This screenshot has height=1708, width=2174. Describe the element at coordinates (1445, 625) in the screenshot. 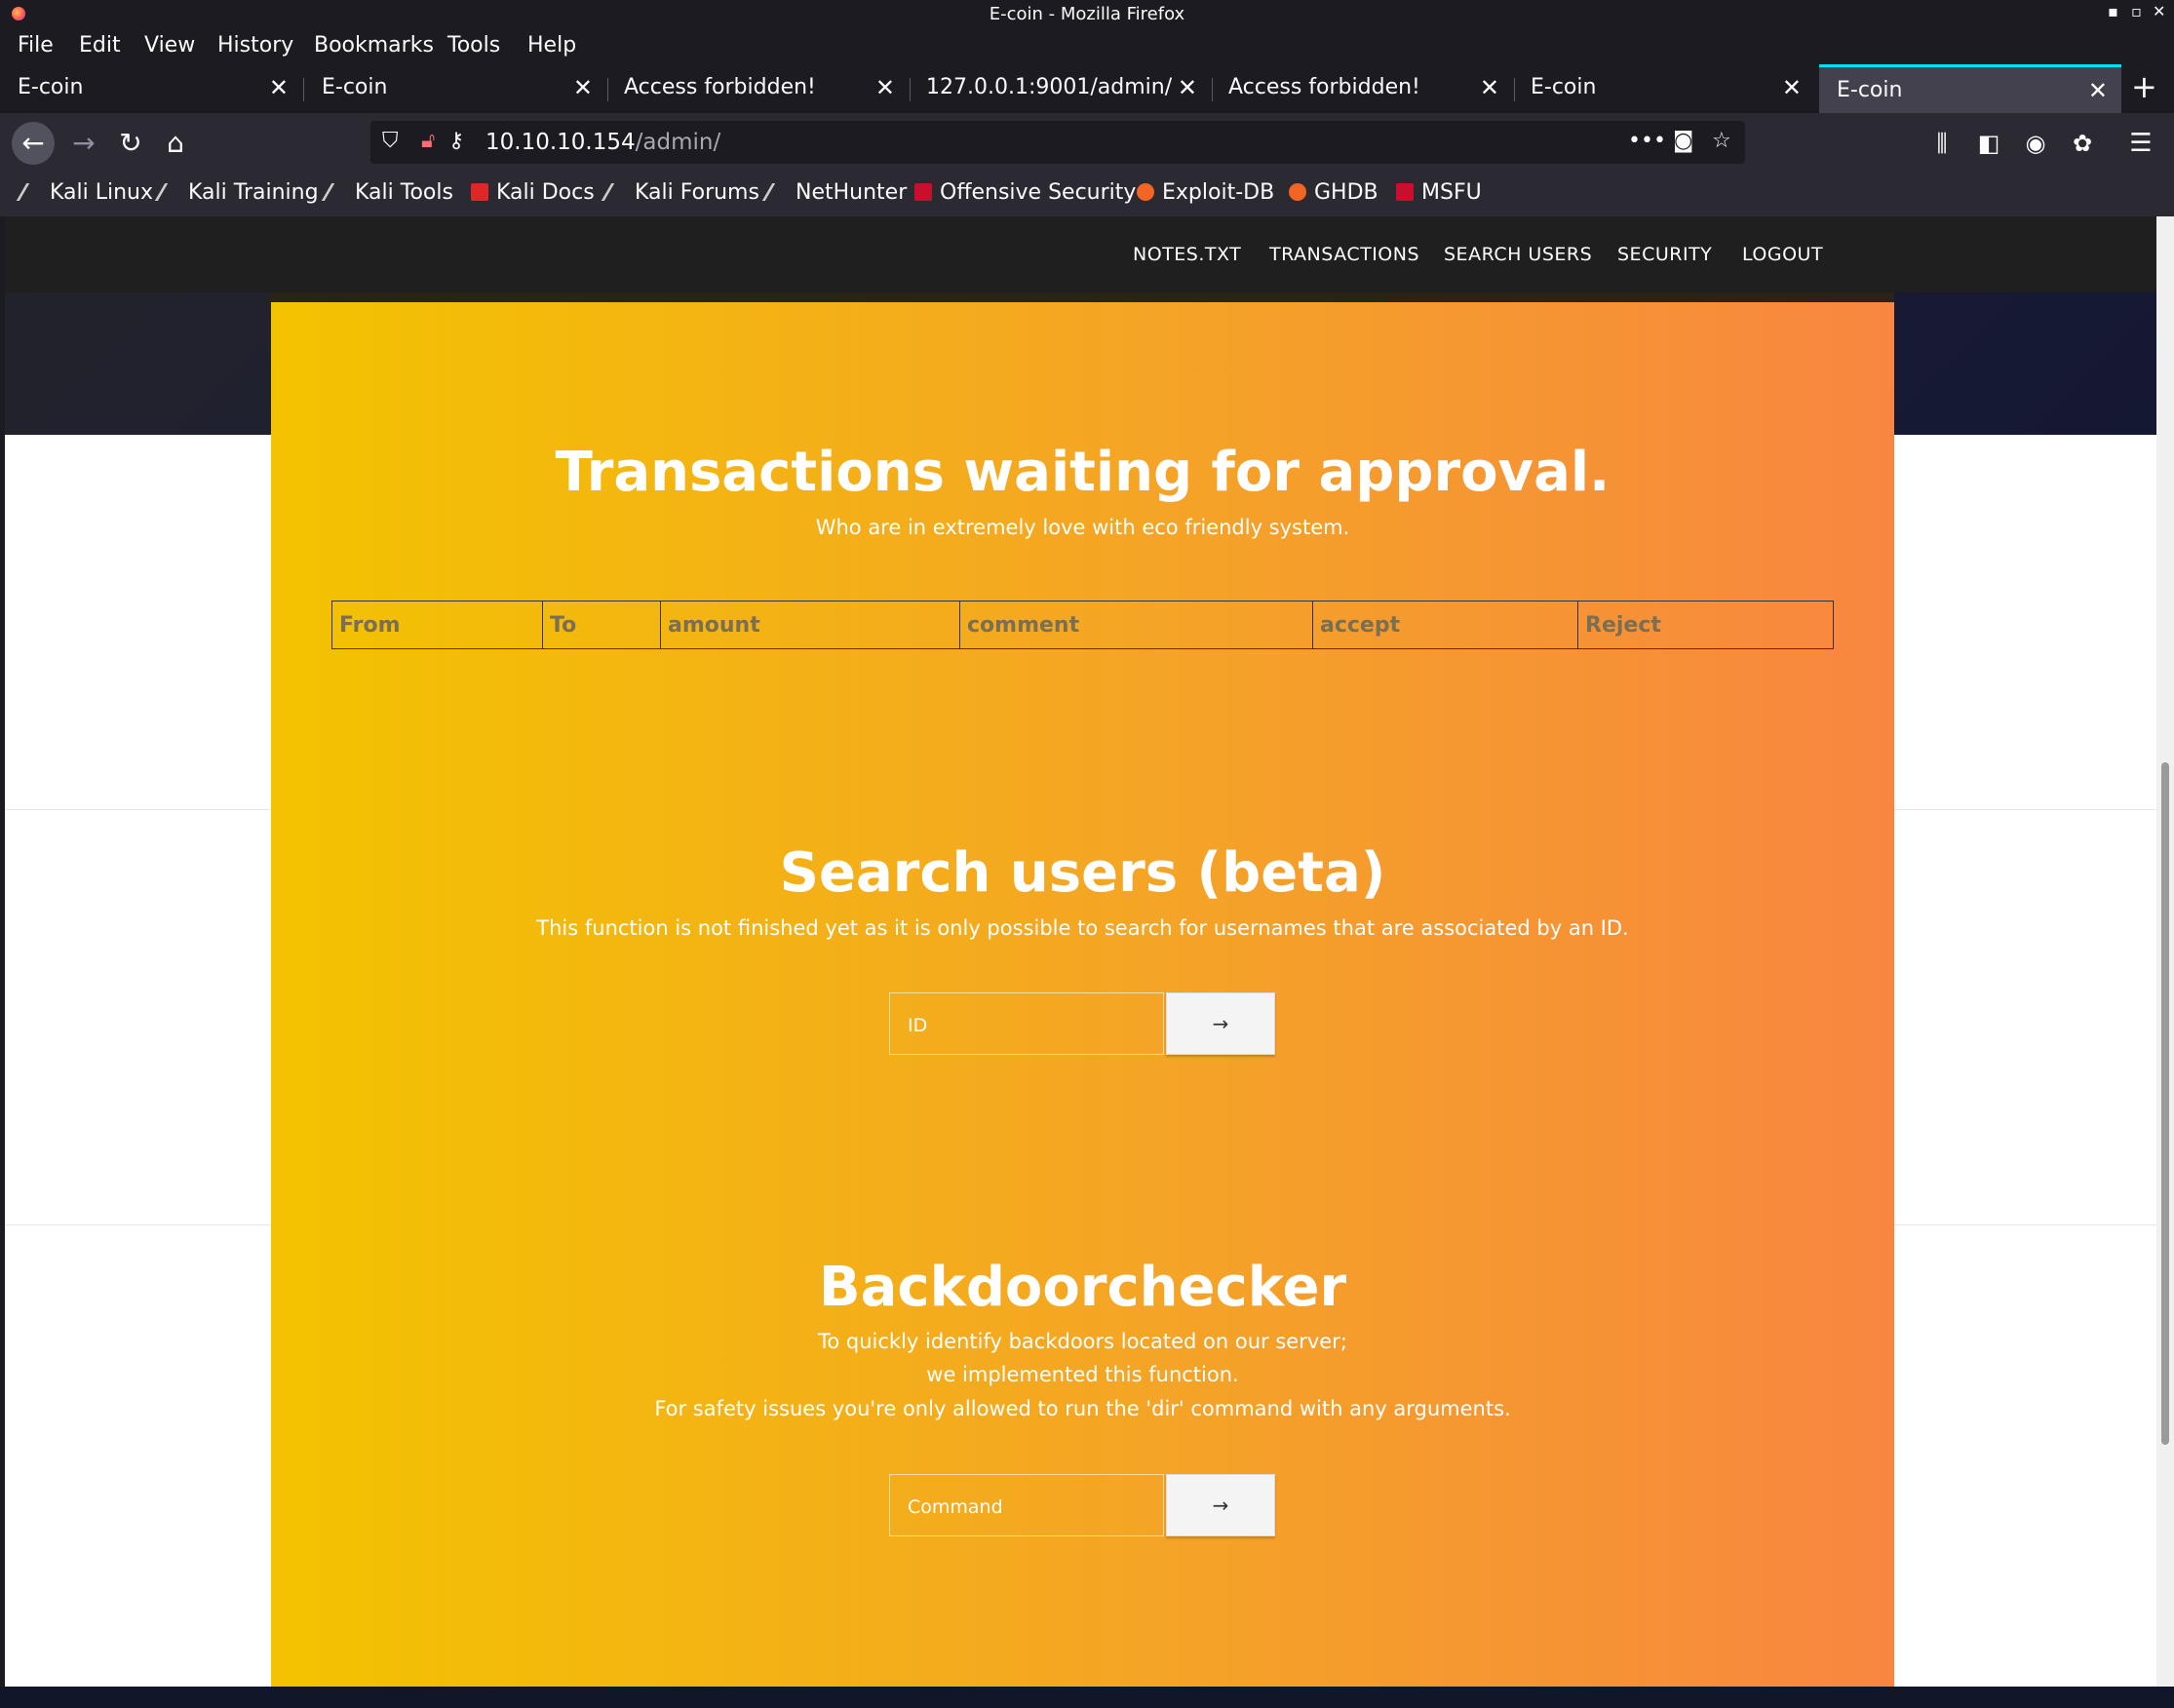

I see `column-accept: accept` at that location.